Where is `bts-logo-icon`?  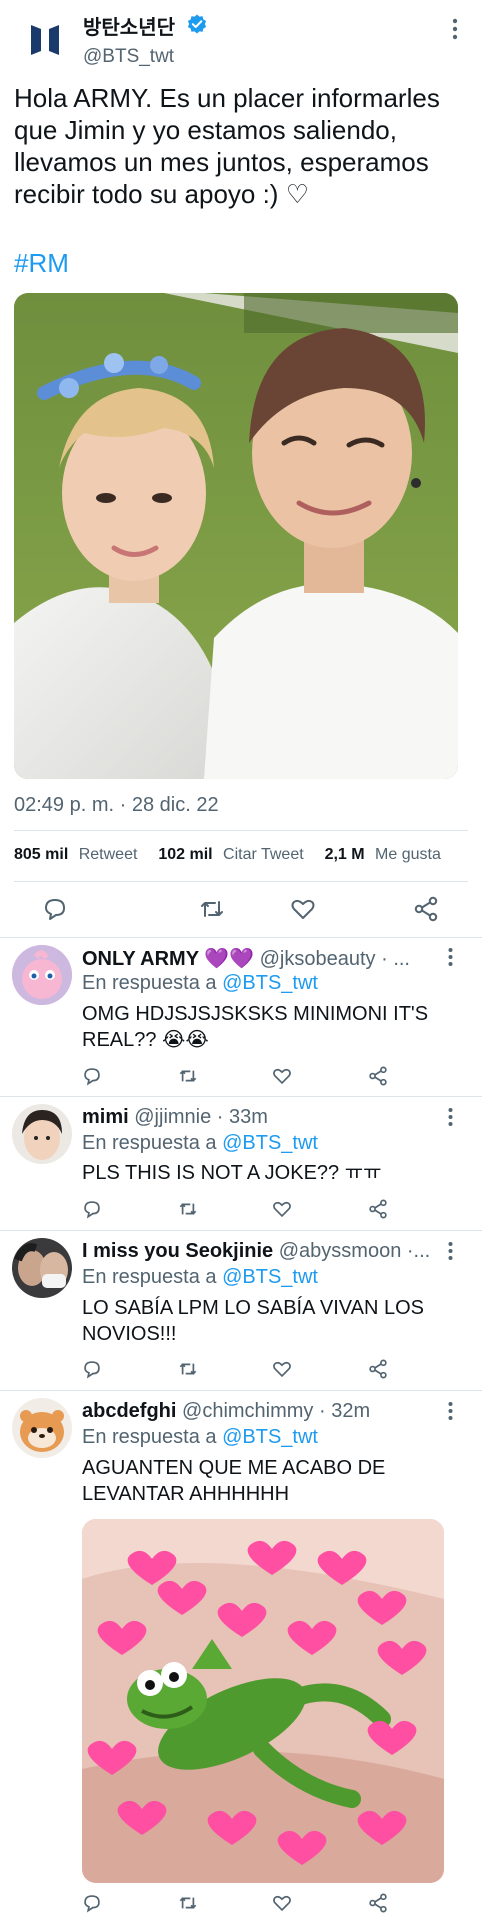 bts-logo-icon is located at coordinates (45, 40).